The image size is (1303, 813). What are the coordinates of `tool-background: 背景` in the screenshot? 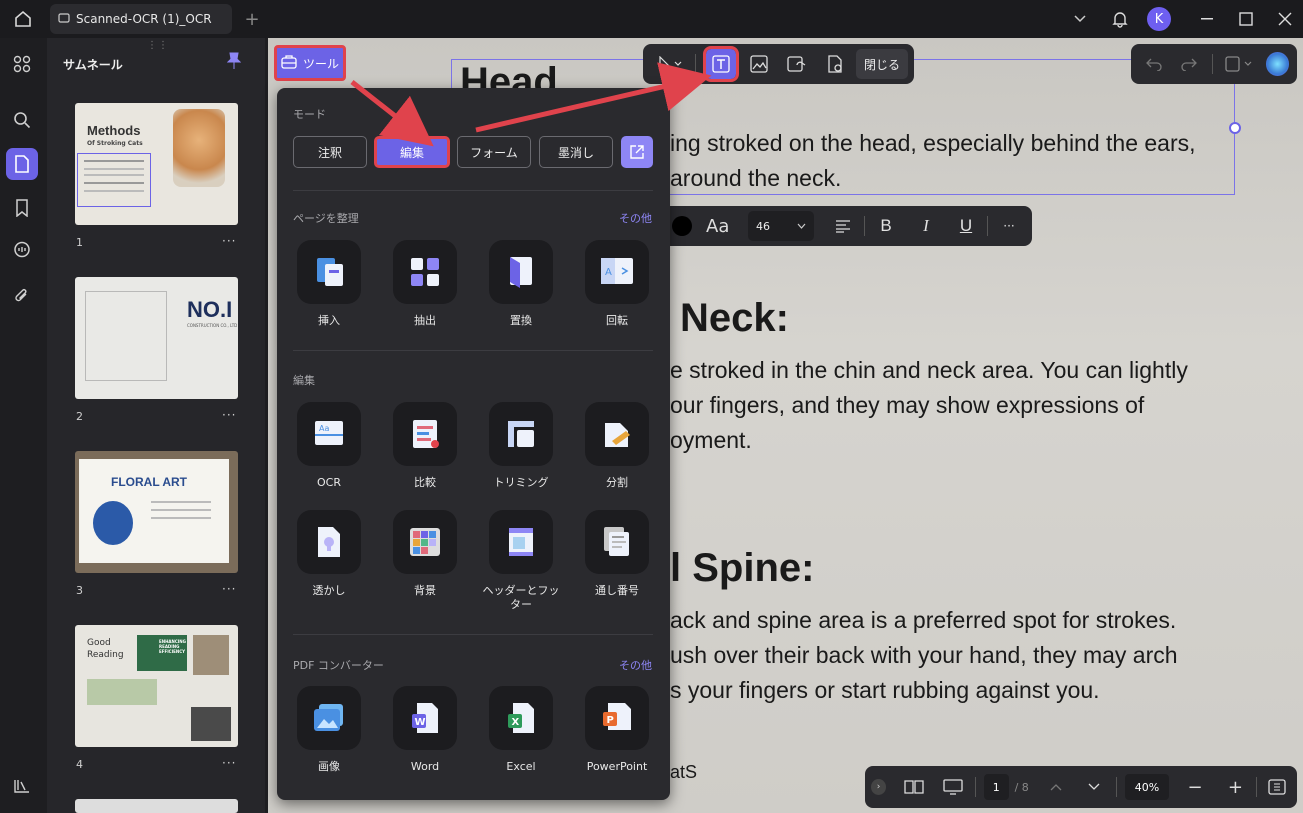 It's located at (425, 554).